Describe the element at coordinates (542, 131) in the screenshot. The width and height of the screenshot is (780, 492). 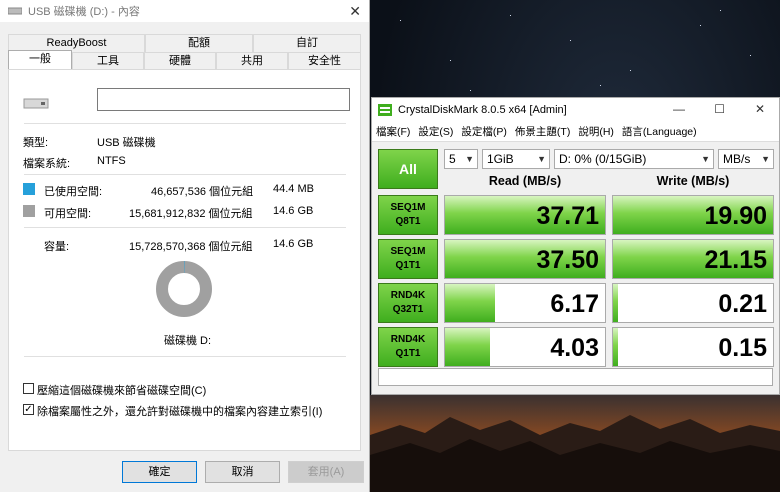
I see `menu-theme: 佈景主題(T)` at that location.